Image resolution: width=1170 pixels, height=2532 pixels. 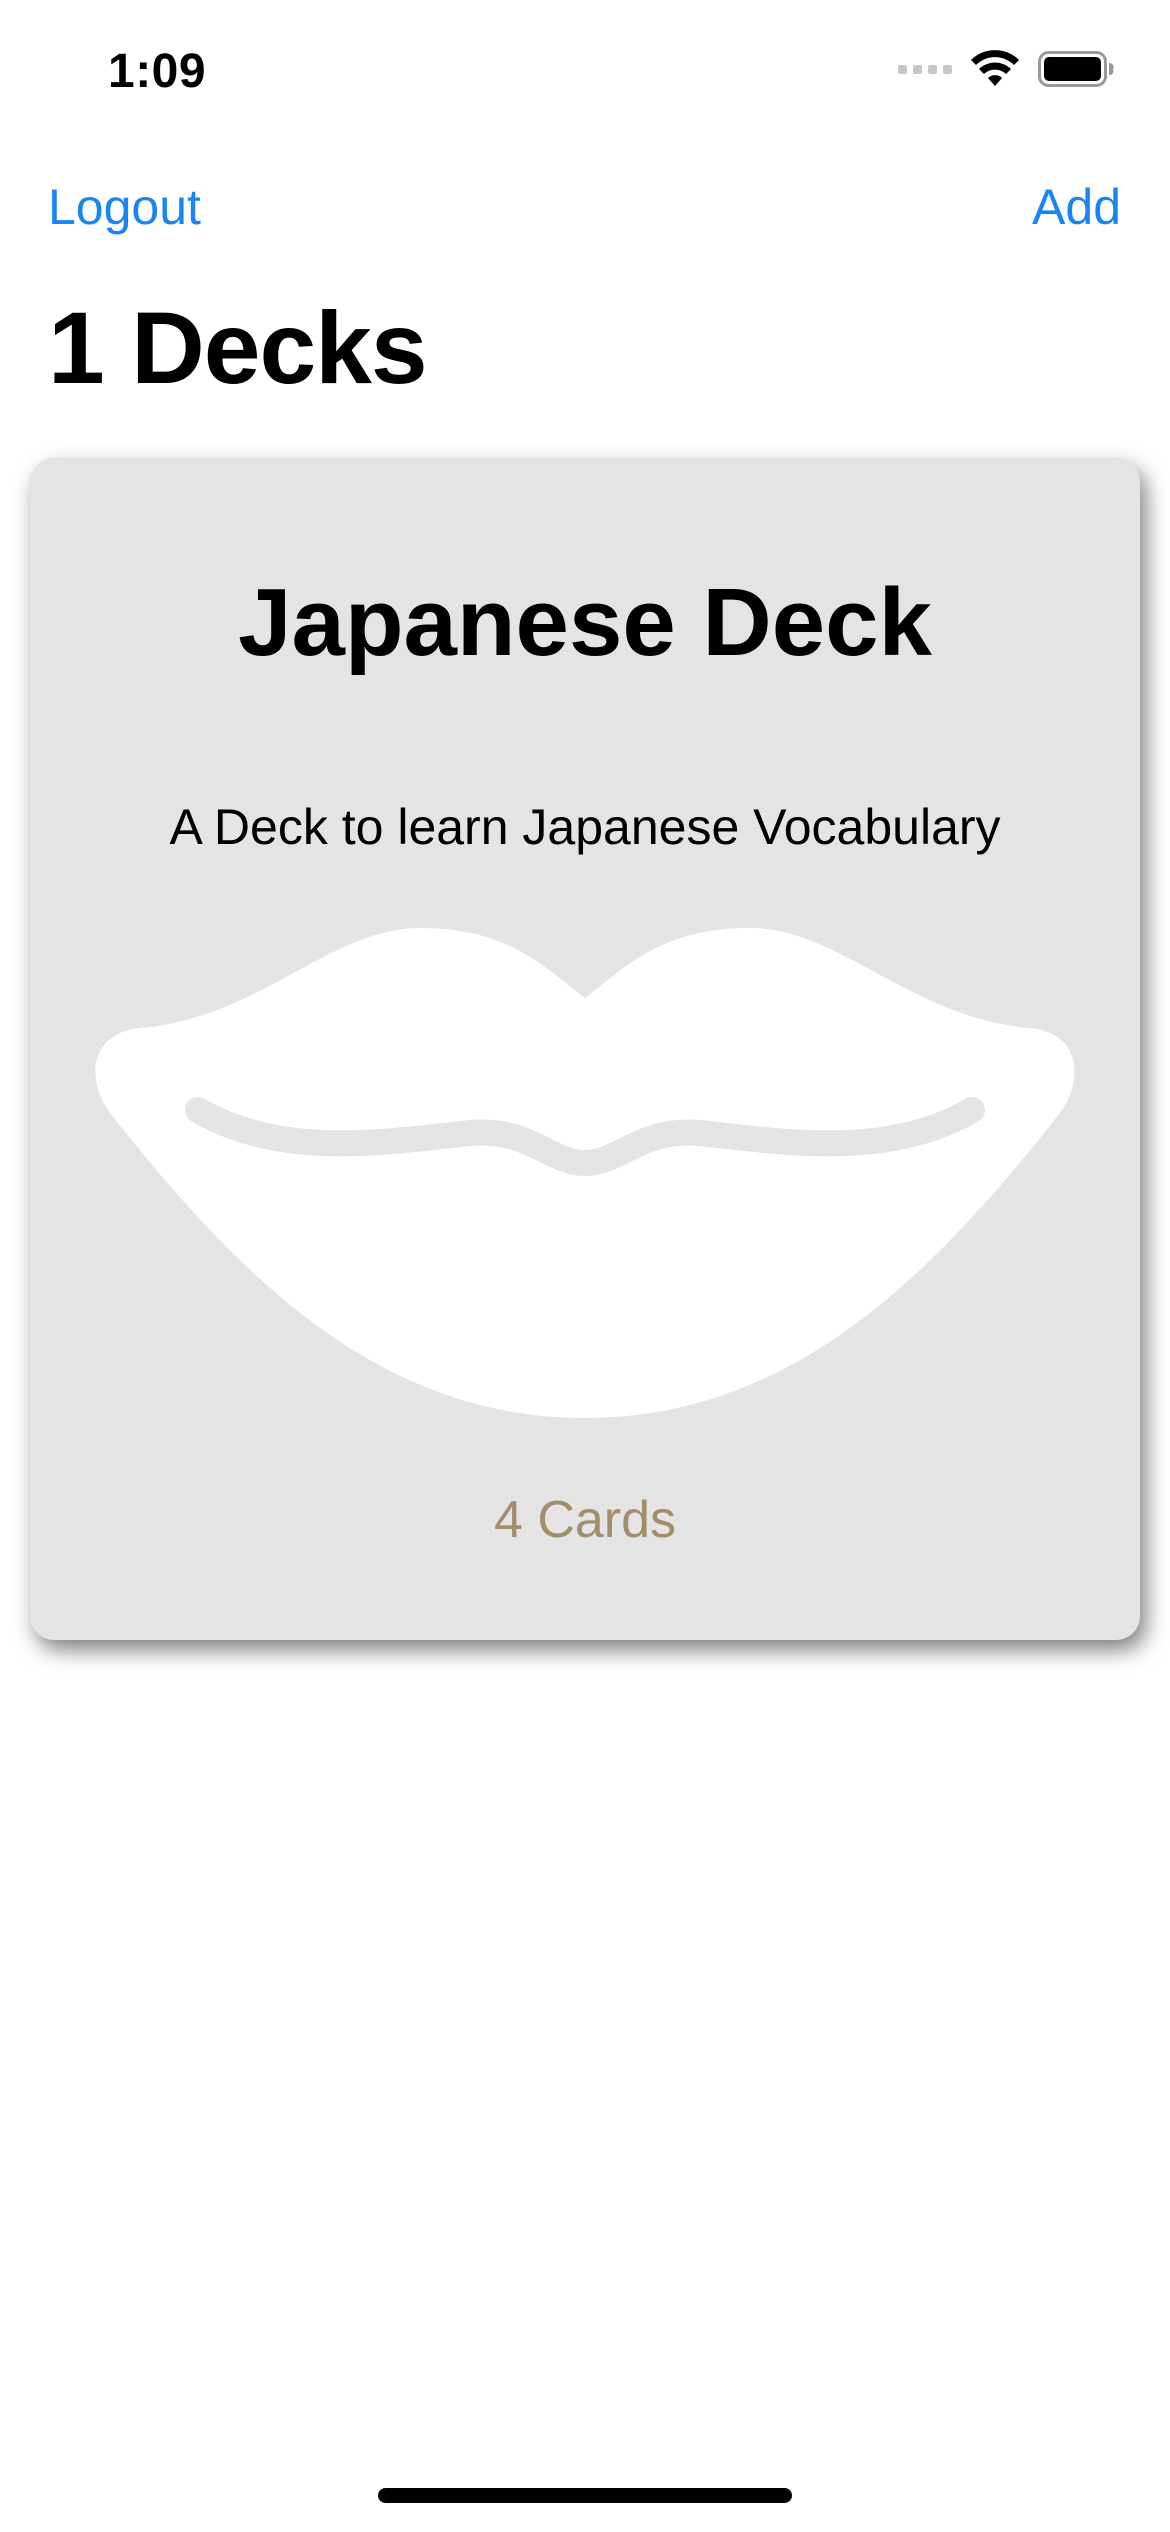 What do you see at coordinates (585, 2495) in the screenshot?
I see `home-indicator` at bounding box center [585, 2495].